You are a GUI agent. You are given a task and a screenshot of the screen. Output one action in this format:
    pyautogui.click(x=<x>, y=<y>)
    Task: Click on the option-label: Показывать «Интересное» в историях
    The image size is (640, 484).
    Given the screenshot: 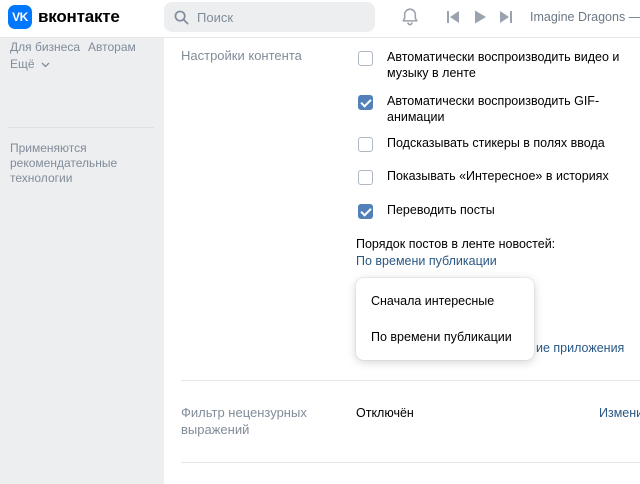 What is the action you would take?
    pyautogui.click(x=498, y=176)
    